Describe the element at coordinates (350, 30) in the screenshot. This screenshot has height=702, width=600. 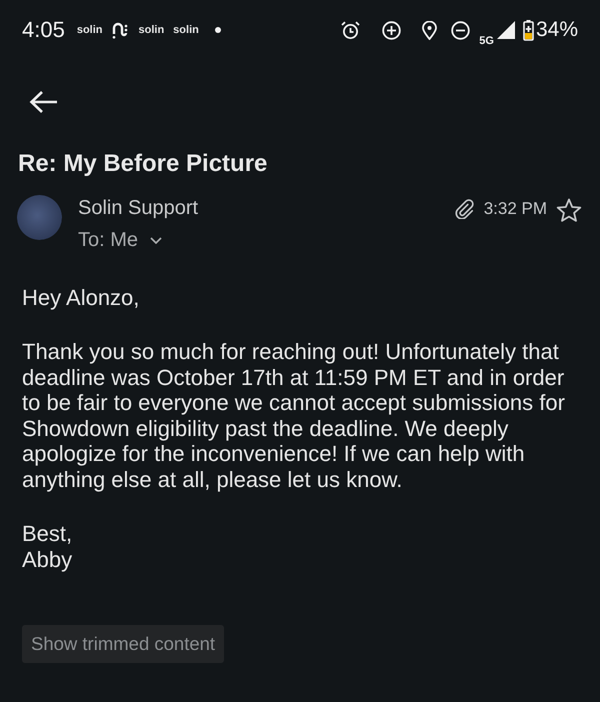
I see `alarm-icon` at that location.